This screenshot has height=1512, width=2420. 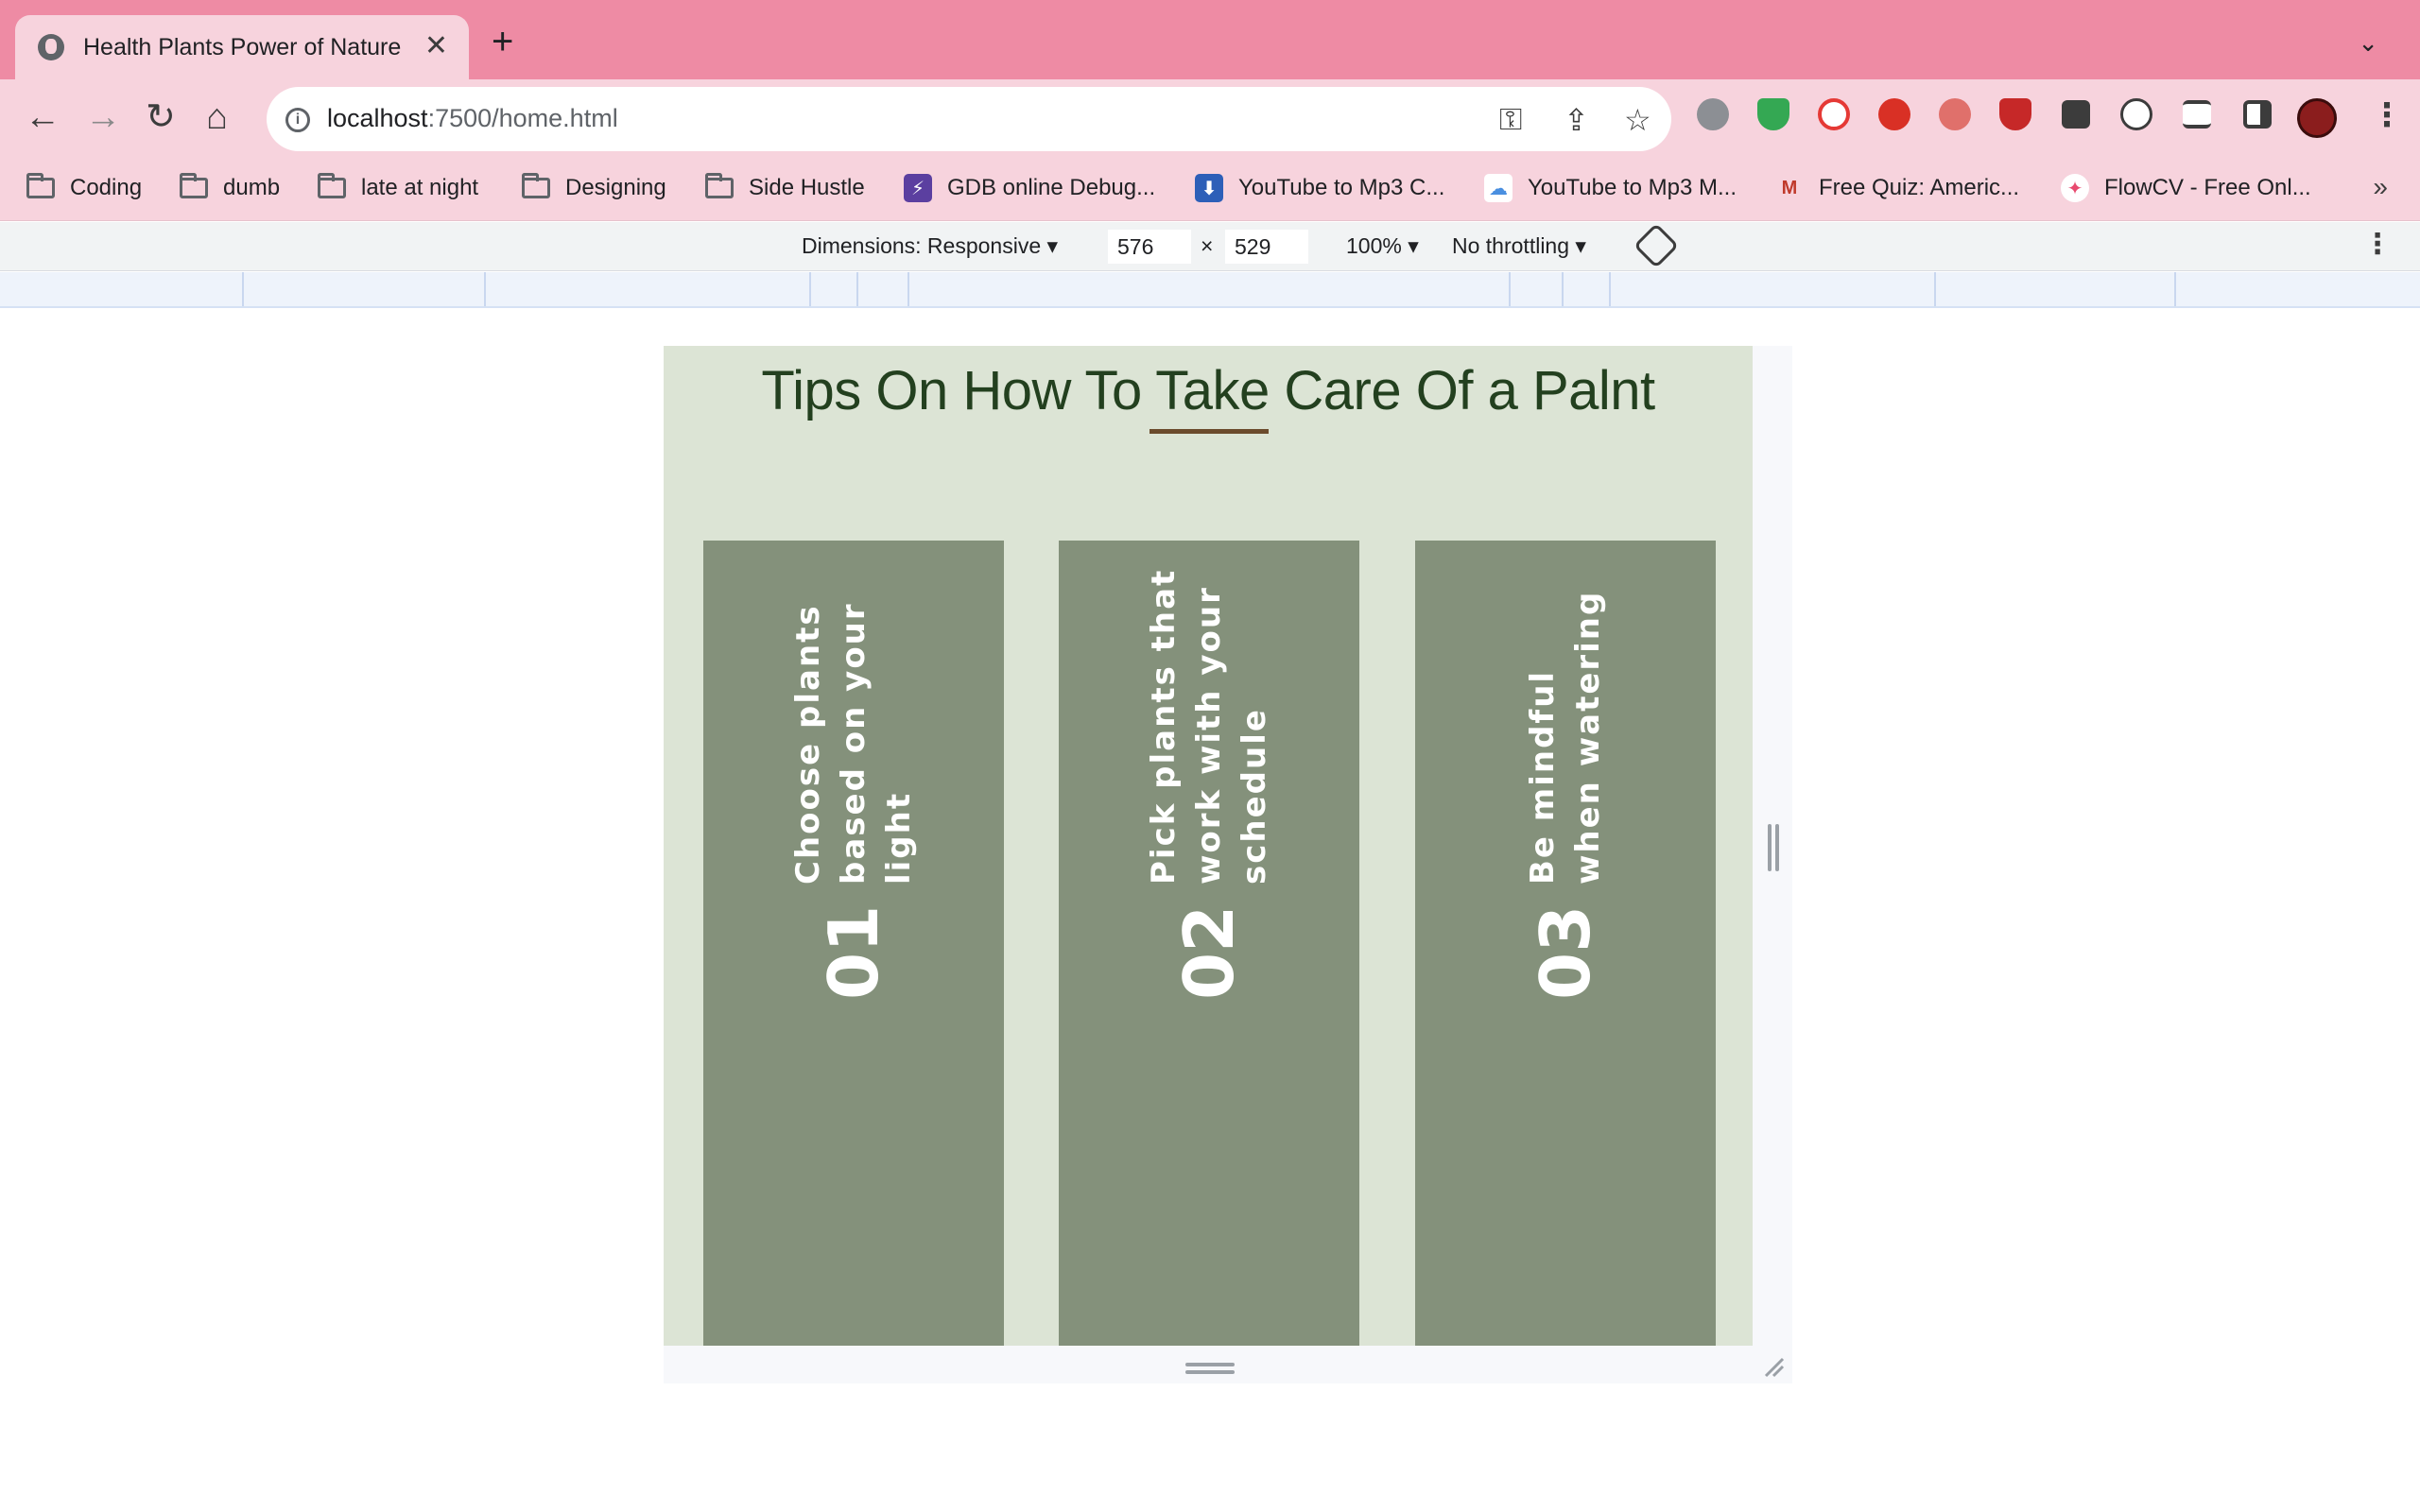 What do you see at coordinates (2387, 115) in the screenshot?
I see `browser-menu-icon: ⋮` at bounding box center [2387, 115].